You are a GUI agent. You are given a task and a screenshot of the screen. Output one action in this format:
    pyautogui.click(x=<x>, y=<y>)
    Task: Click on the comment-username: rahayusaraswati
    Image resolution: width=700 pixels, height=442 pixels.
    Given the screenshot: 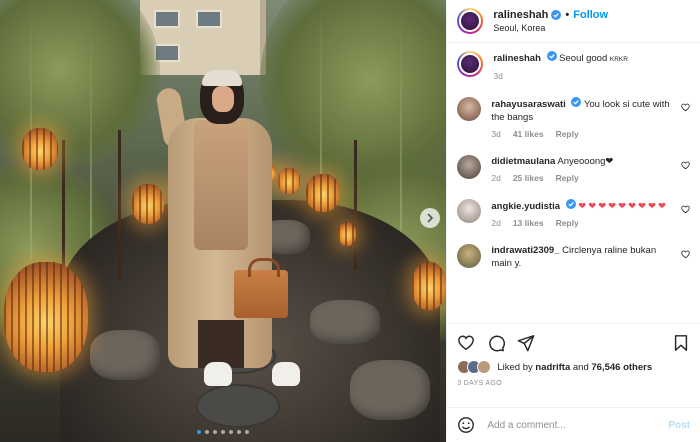 What is the action you would take?
    pyautogui.click(x=528, y=104)
    